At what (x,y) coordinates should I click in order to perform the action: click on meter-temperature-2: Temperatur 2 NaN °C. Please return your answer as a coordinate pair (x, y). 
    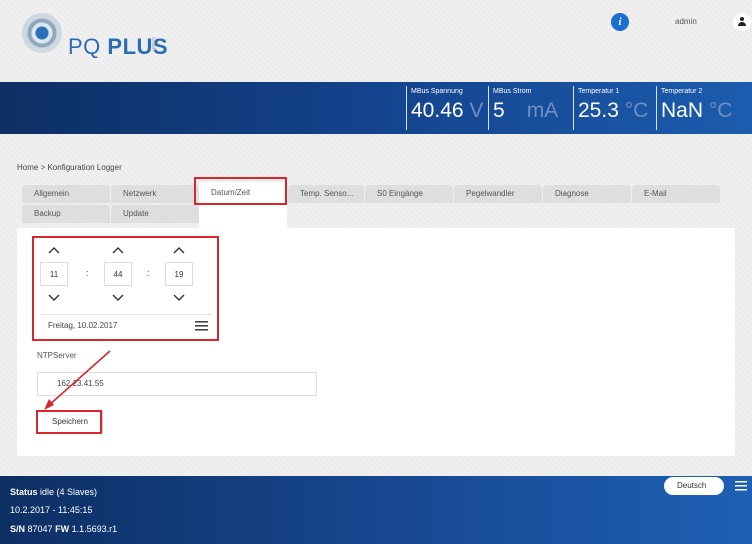
    Looking at the image, I should click on (703, 108).